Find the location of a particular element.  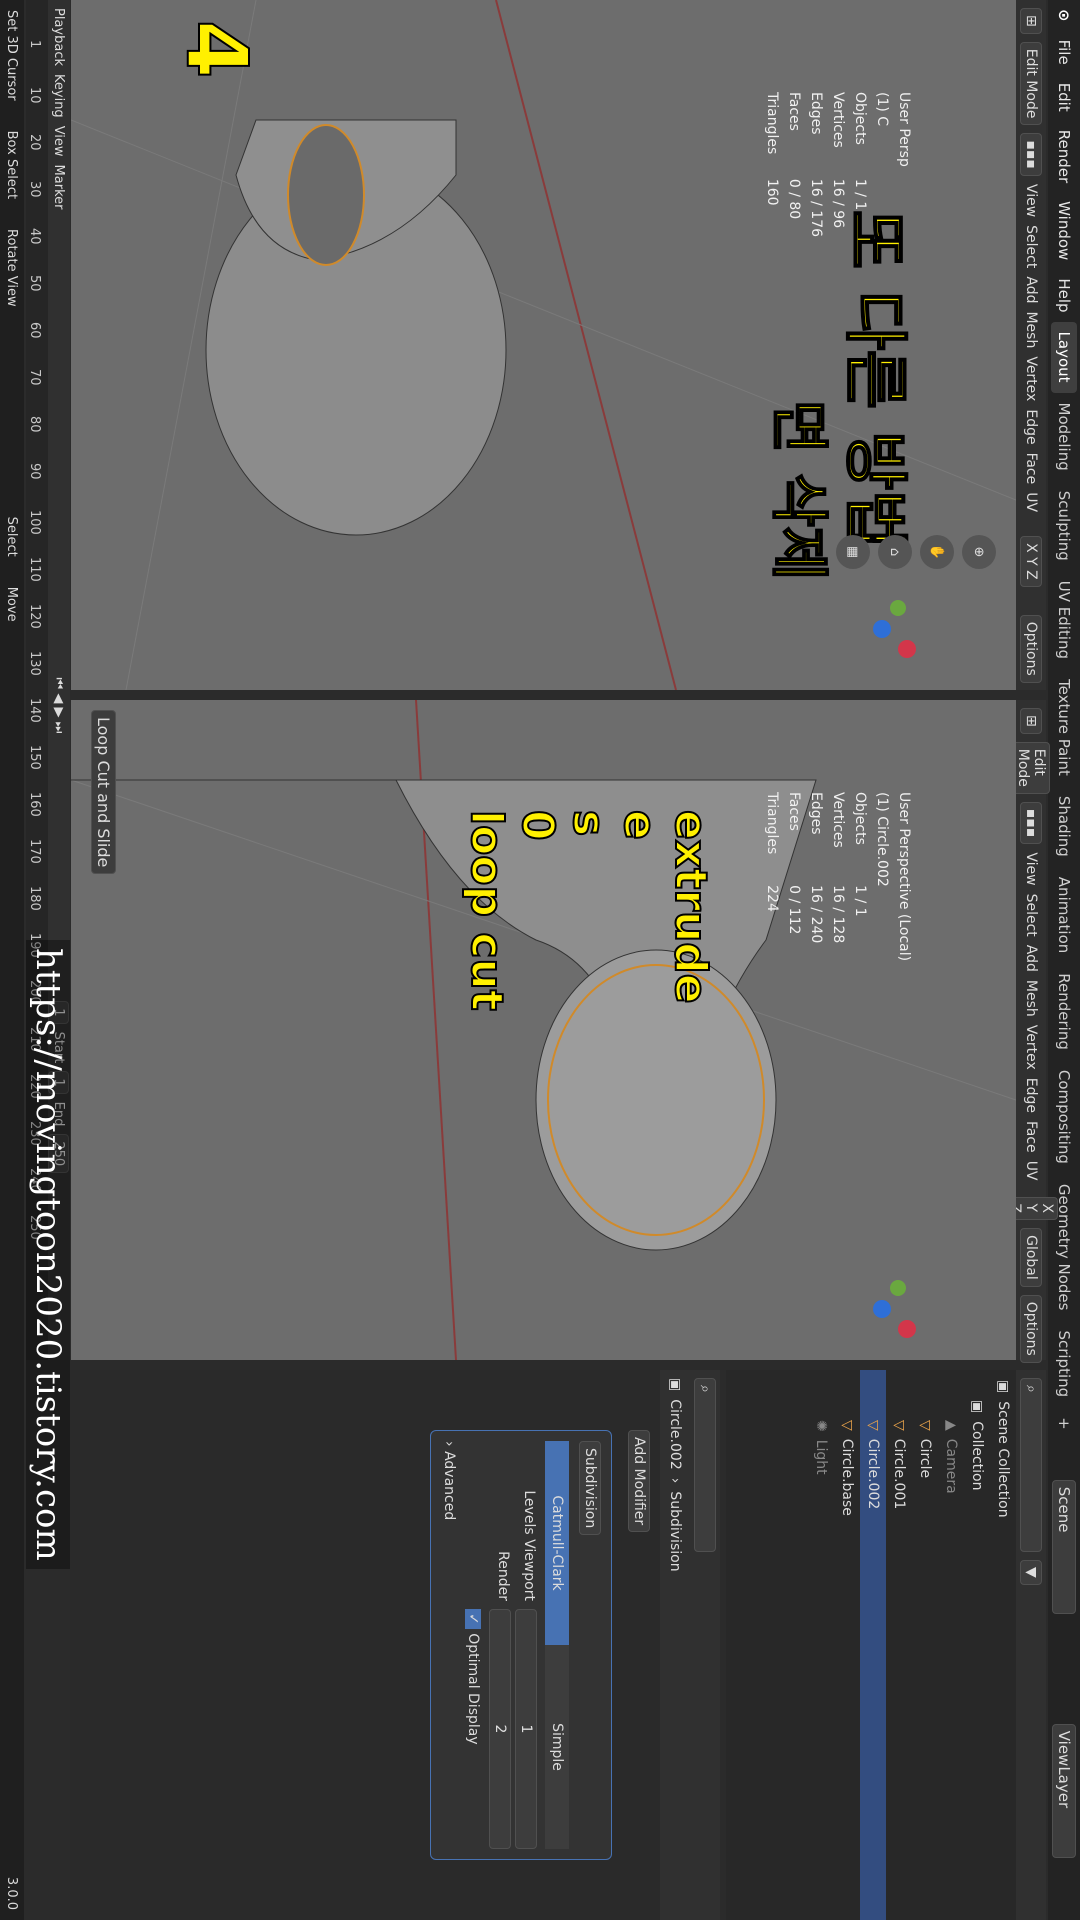

catmull-clark-button: Catmull-Clark is located at coordinates (557, 1543).